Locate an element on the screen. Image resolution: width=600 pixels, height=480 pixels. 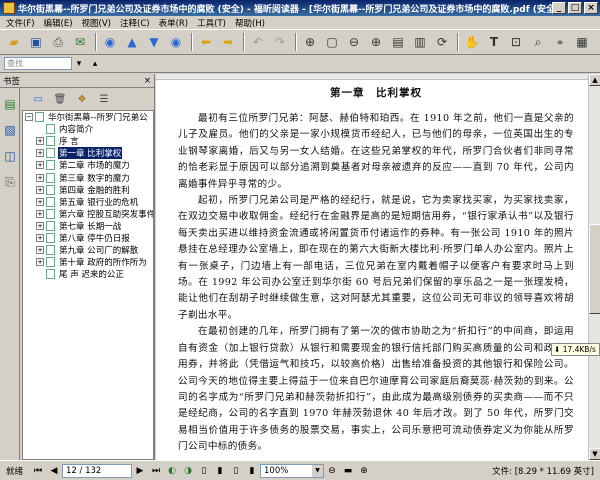
forward-arrow-icon: ➡ is located at coordinates (228, 42).